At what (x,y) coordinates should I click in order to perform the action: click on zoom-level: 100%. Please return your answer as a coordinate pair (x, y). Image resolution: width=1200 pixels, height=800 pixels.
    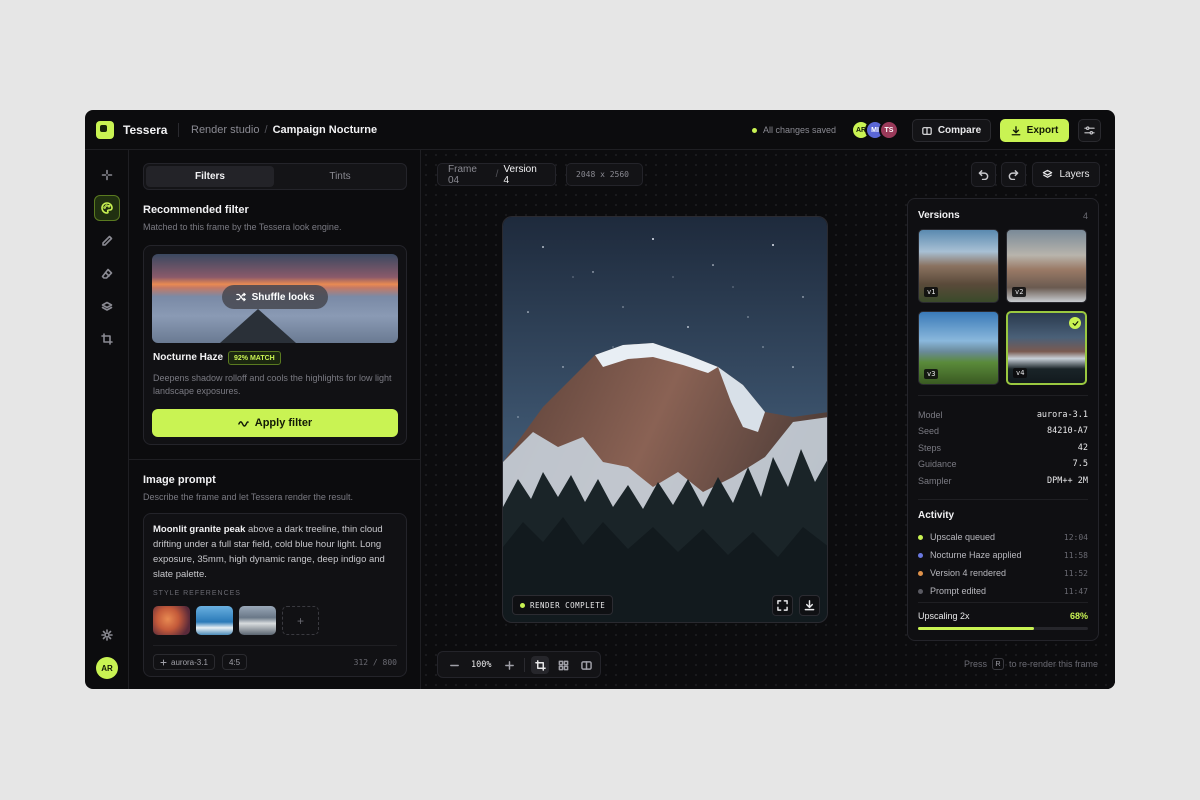
    Looking at the image, I should click on (481, 665).